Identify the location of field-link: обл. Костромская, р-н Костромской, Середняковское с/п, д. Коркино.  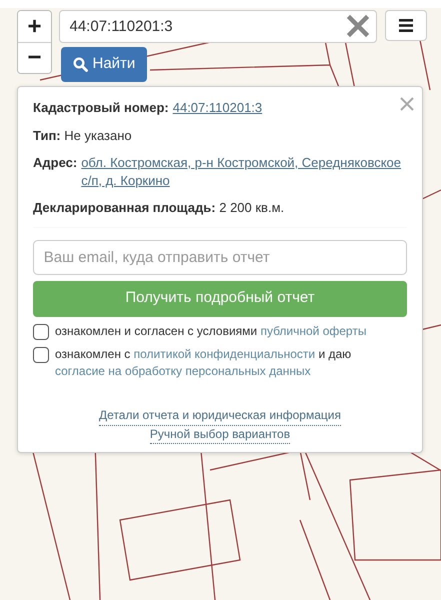
(244, 172).